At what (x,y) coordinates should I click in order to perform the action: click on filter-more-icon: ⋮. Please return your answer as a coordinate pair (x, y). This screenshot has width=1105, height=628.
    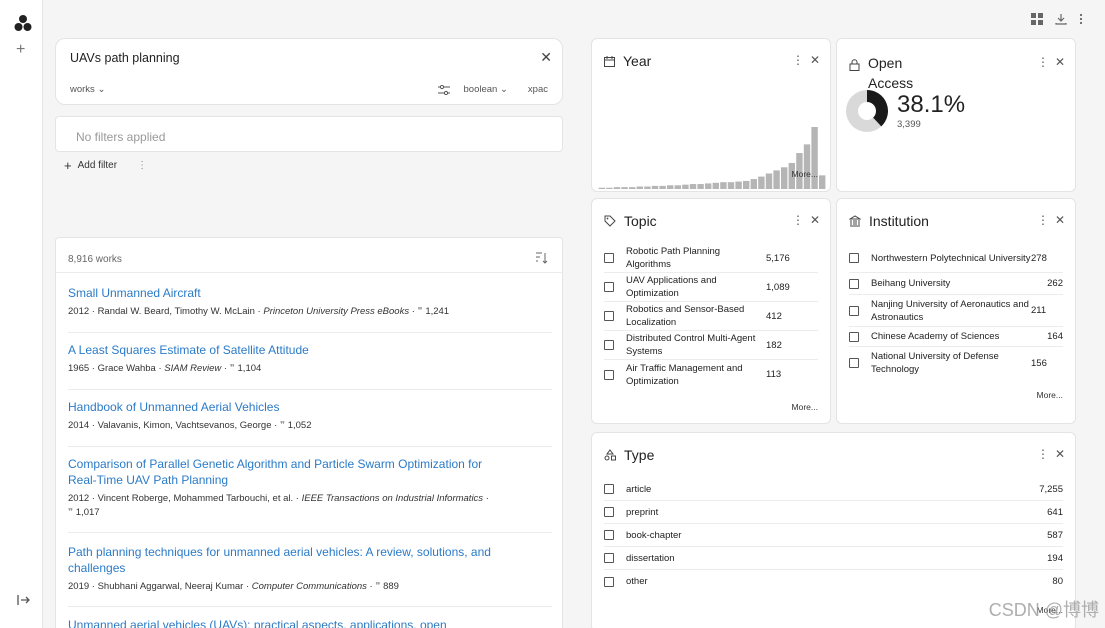
    Looking at the image, I should click on (142, 165).